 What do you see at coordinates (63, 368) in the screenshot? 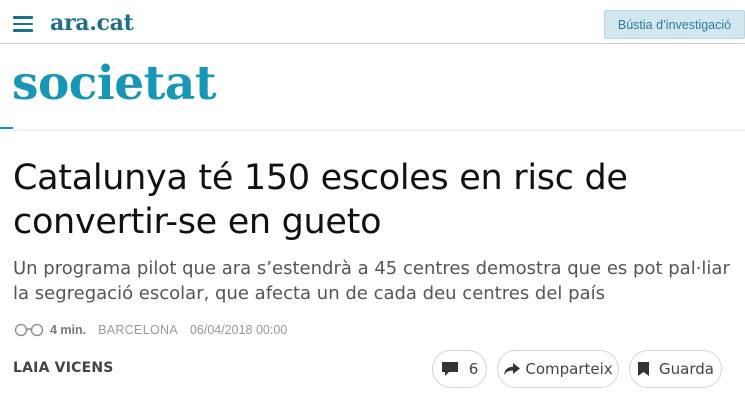
I see `article-author: LAIA VICENS` at bounding box center [63, 368].